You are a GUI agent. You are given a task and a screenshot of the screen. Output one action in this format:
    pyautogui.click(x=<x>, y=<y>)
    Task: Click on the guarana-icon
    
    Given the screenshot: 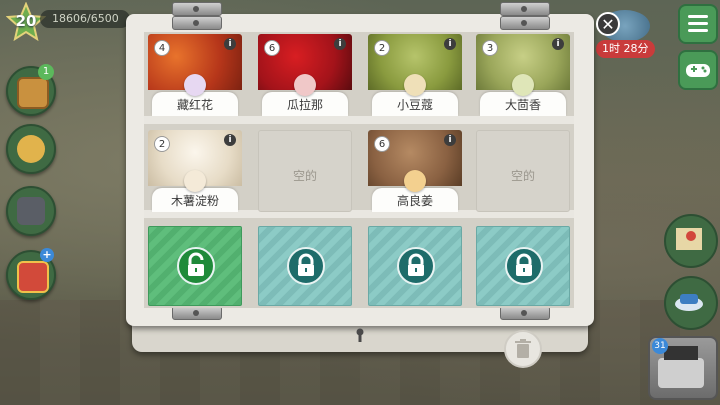 What is the action you would take?
    pyautogui.click(x=305, y=85)
    